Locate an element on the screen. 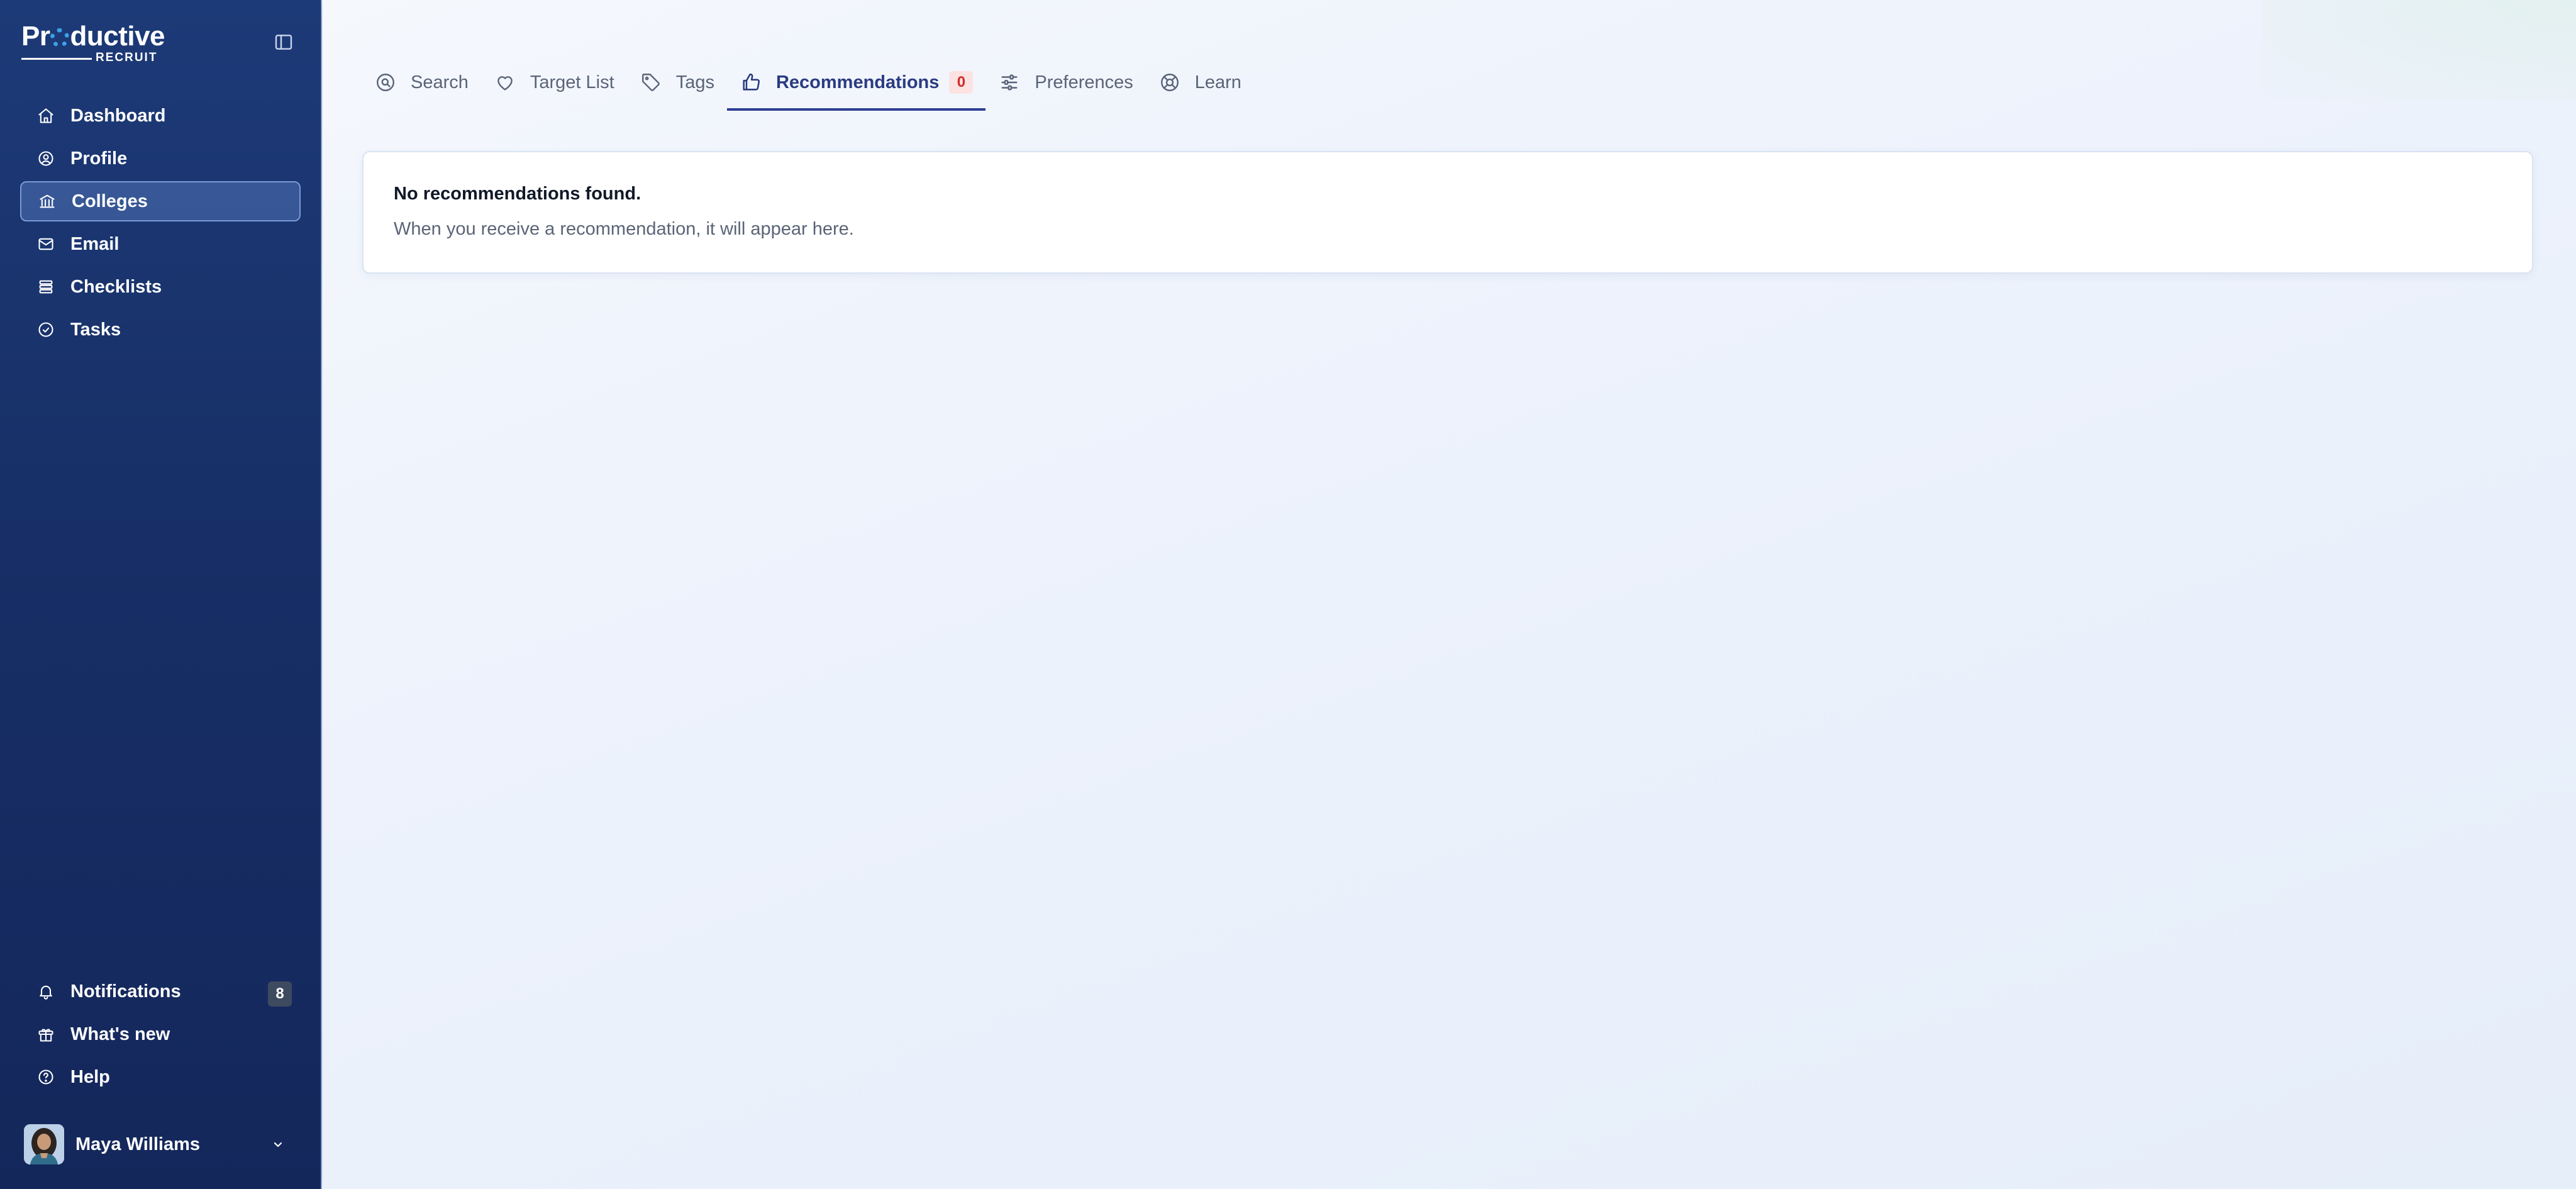  sidebar-item-label: Help is located at coordinates (90, 1076).